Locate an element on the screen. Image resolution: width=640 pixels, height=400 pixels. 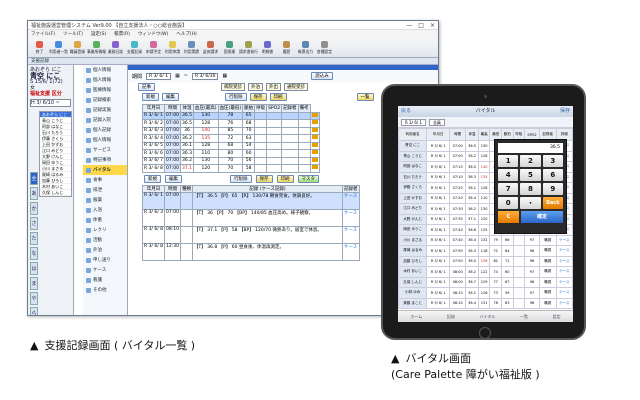
event-tag: 病院受診 is located at coordinates (233, 87).